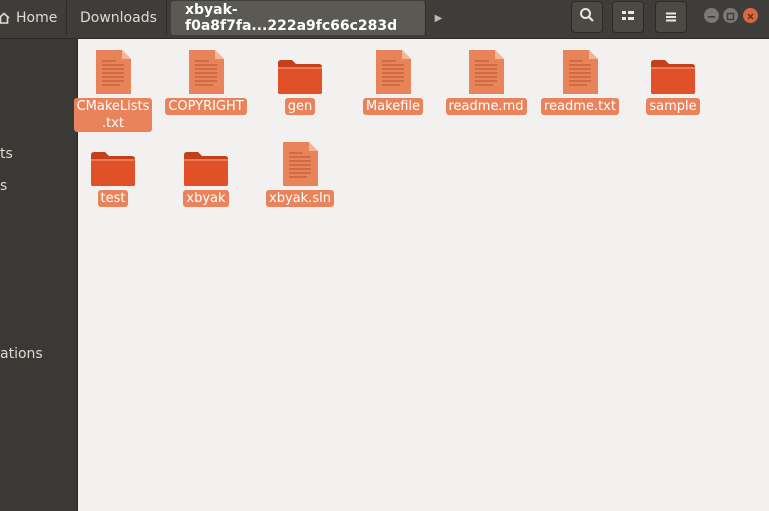  What do you see at coordinates (300, 198) in the screenshot?
I see `file-name-label: xbyak.sln` at bounding box center [300, 198].